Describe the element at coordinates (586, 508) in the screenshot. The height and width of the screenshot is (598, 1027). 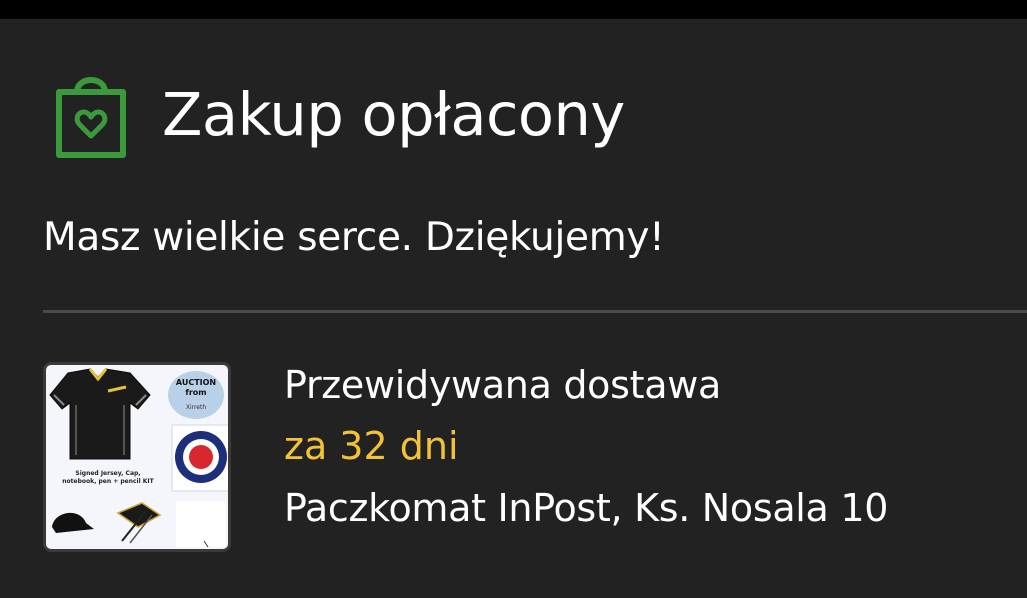
I see `delivery-location: Paczkomat InPost, Ks. Nosala 10` at that location.